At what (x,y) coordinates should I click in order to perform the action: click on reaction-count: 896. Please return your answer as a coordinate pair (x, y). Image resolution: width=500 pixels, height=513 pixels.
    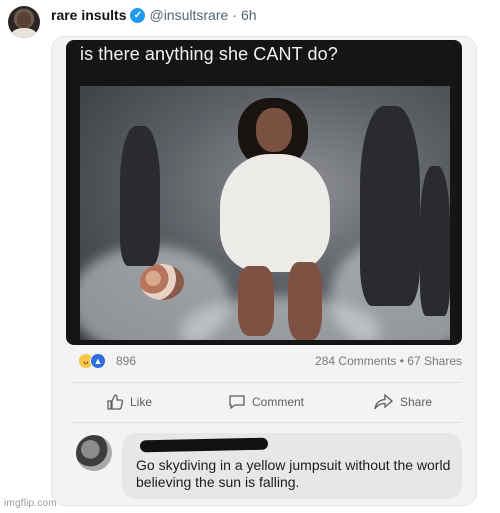
    Looking at the image, I should click on (126, 361).